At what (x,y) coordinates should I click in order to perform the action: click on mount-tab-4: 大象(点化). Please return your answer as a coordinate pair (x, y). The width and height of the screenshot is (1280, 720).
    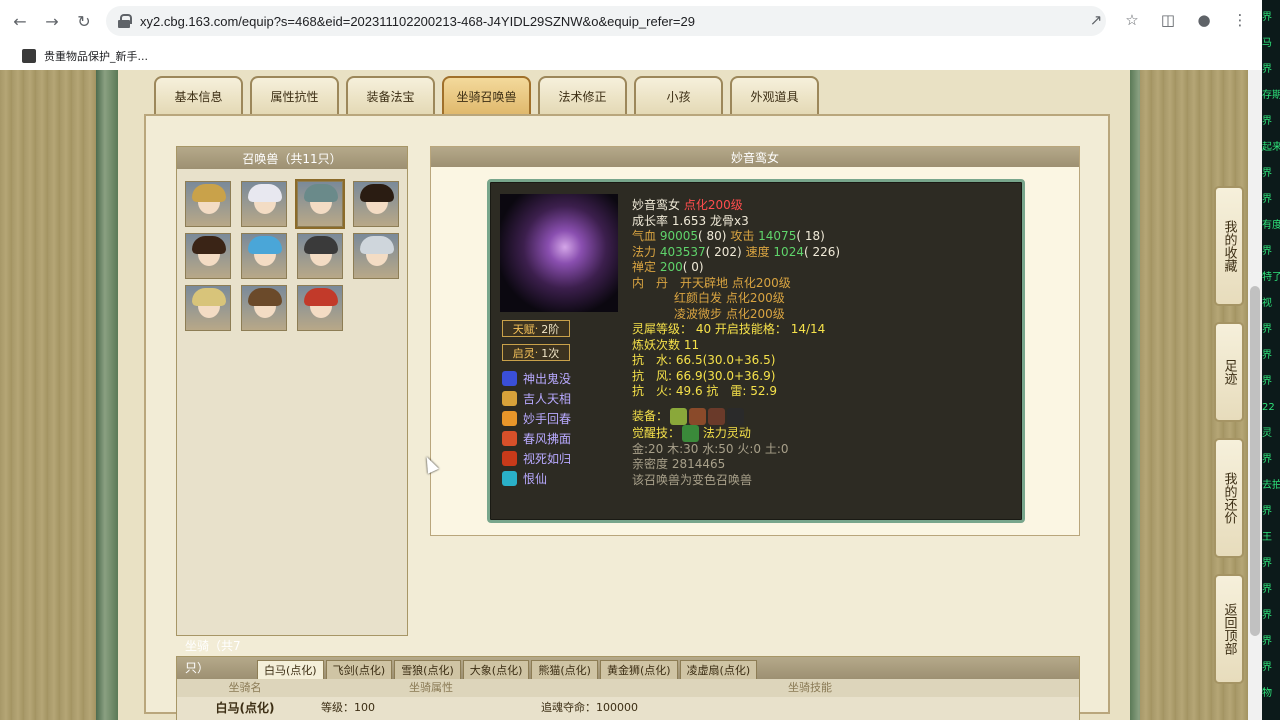
    Looking at the image, I should click on (496, 669).